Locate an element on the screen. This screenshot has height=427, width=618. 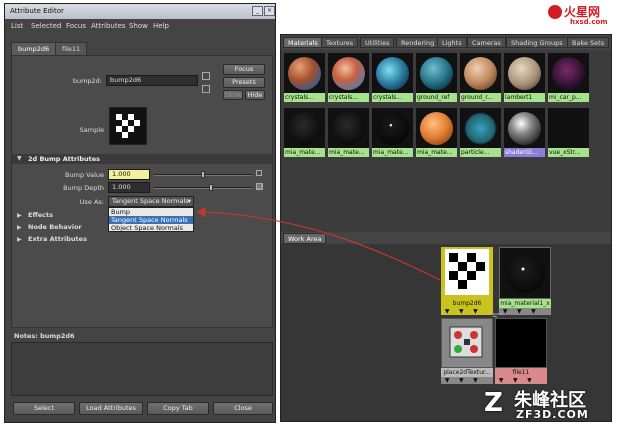
hxsd-logo-mark is located at coordinates (555, 12).